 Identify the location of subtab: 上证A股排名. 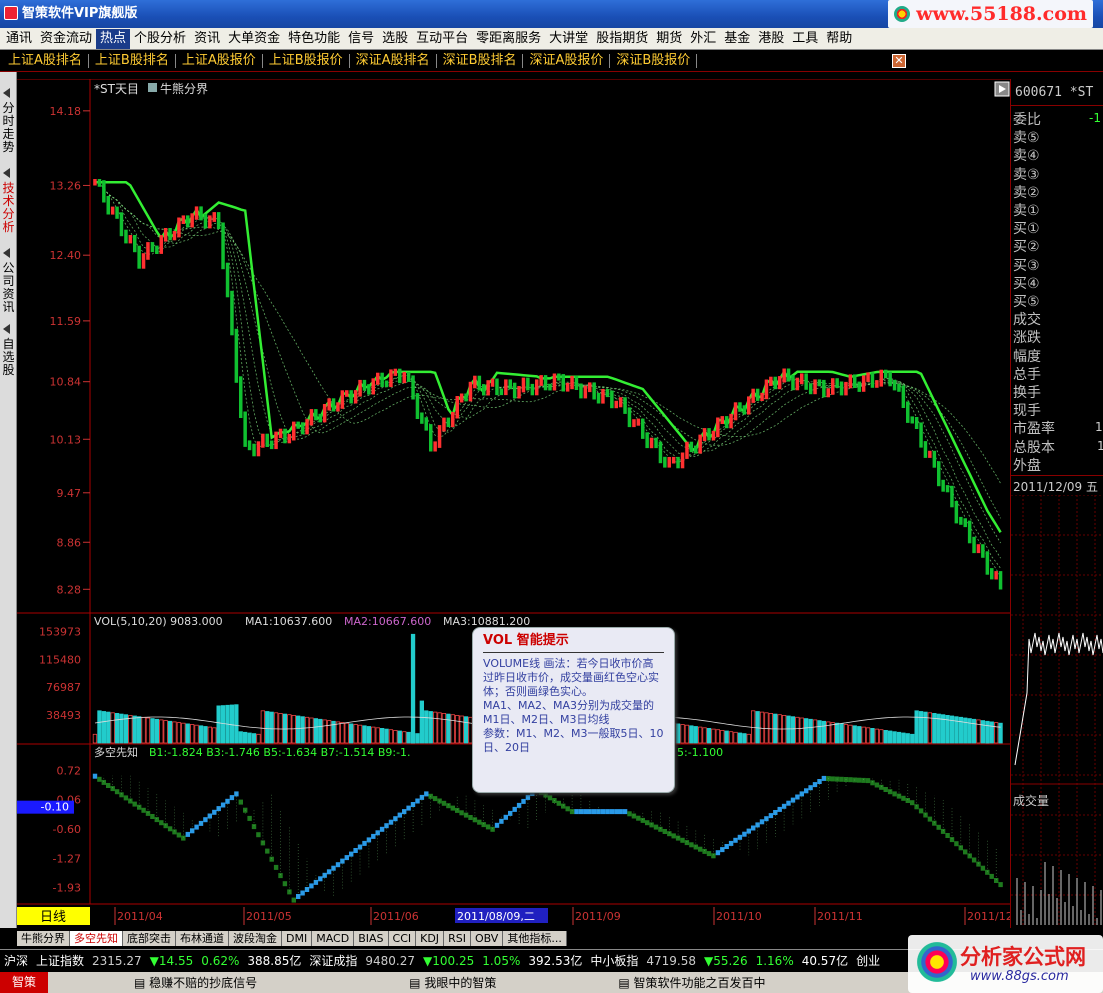
(45, 60).